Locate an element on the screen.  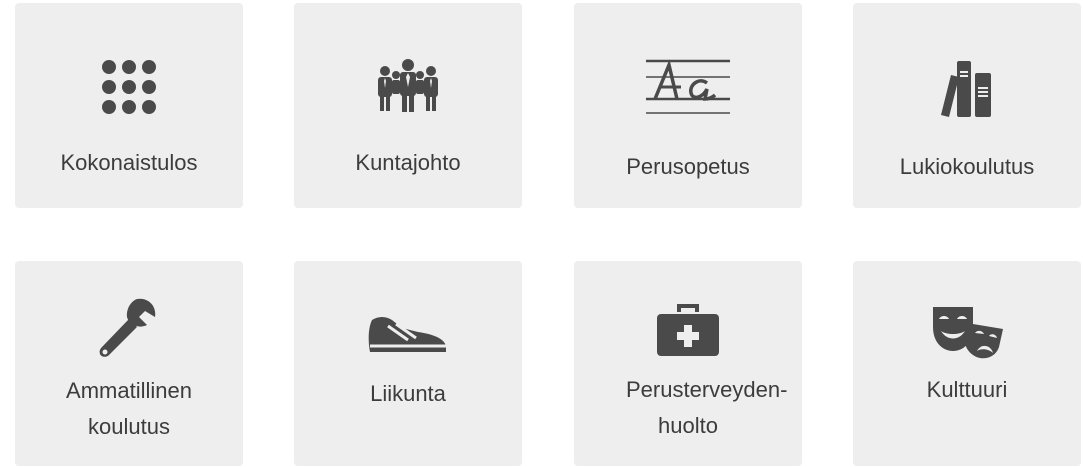
tile-label: Kulttuuri is located at coordinates (967, 389).